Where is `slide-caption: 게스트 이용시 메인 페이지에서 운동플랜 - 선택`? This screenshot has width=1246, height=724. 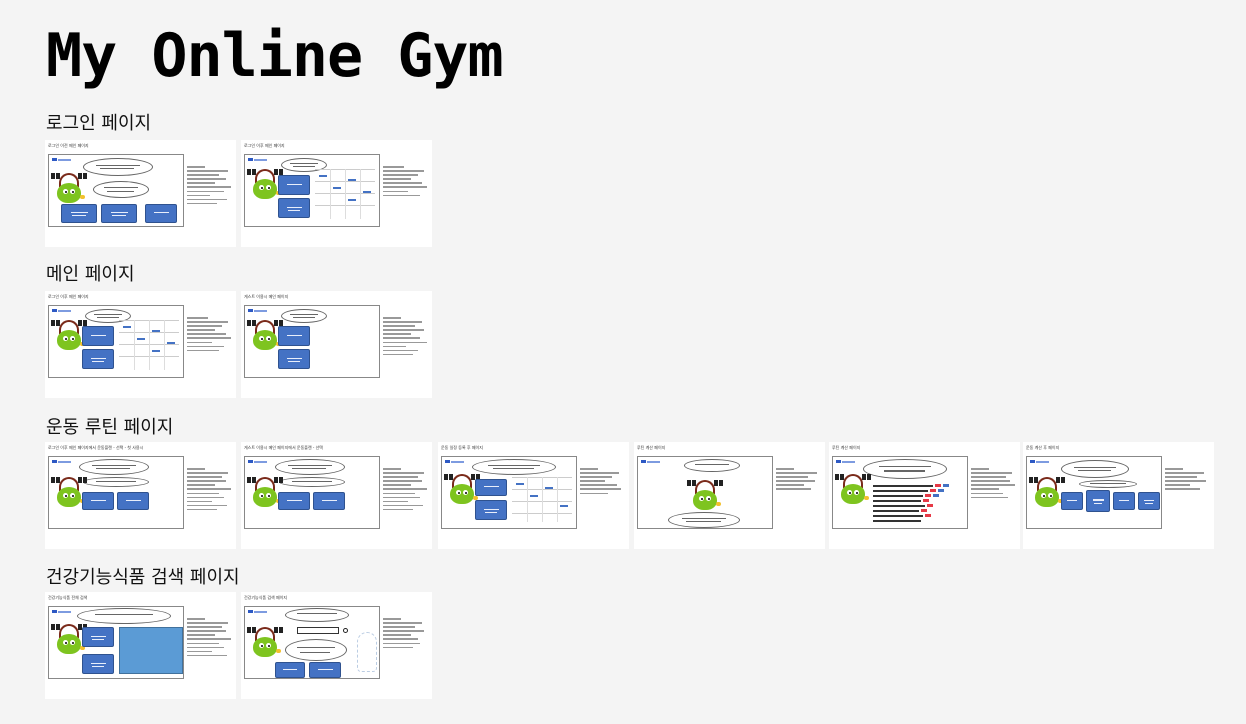
slide-caption: 게스트 이용시 메인 페이지에서 운동플랜 - 선택 is located at coordinates (283, 447).